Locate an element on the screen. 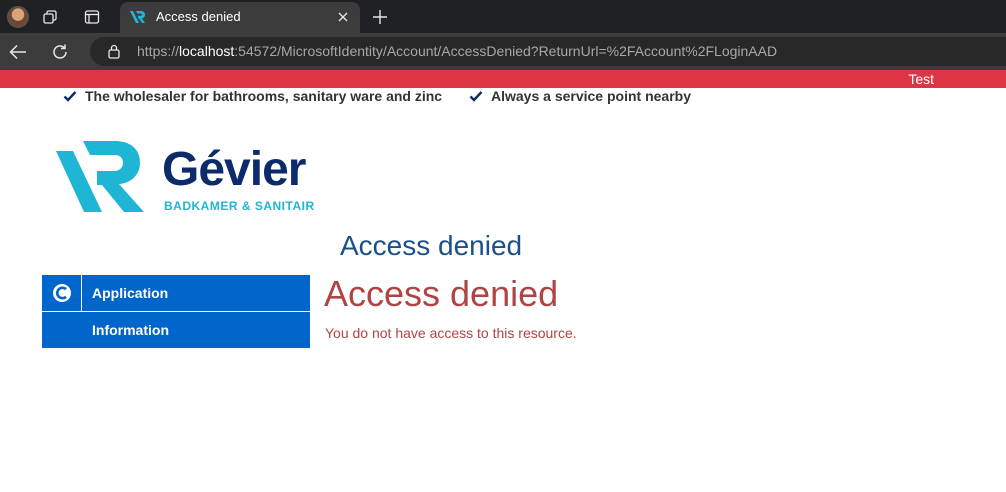 Image resolution: width=1006 pixels, height=492 pixels. error-title: Access denied is located at coordinates (441, 293).